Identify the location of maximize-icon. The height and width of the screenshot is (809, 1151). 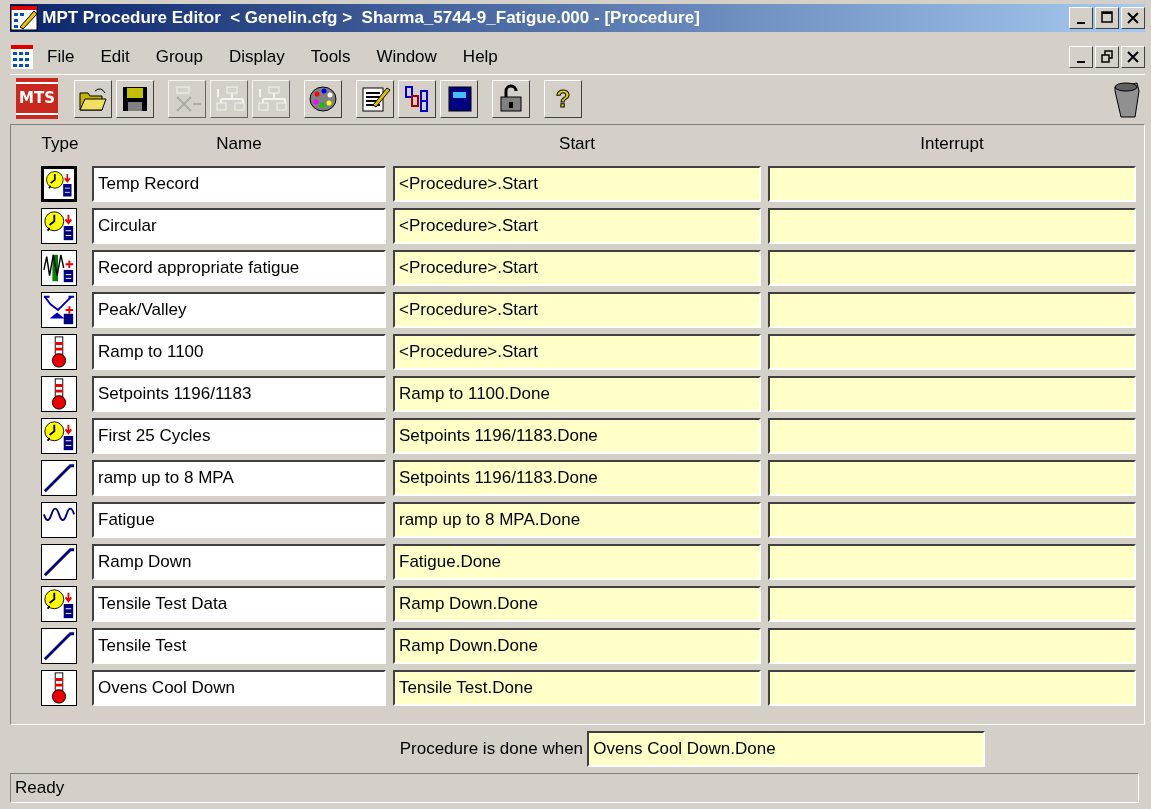
(1107, 18).